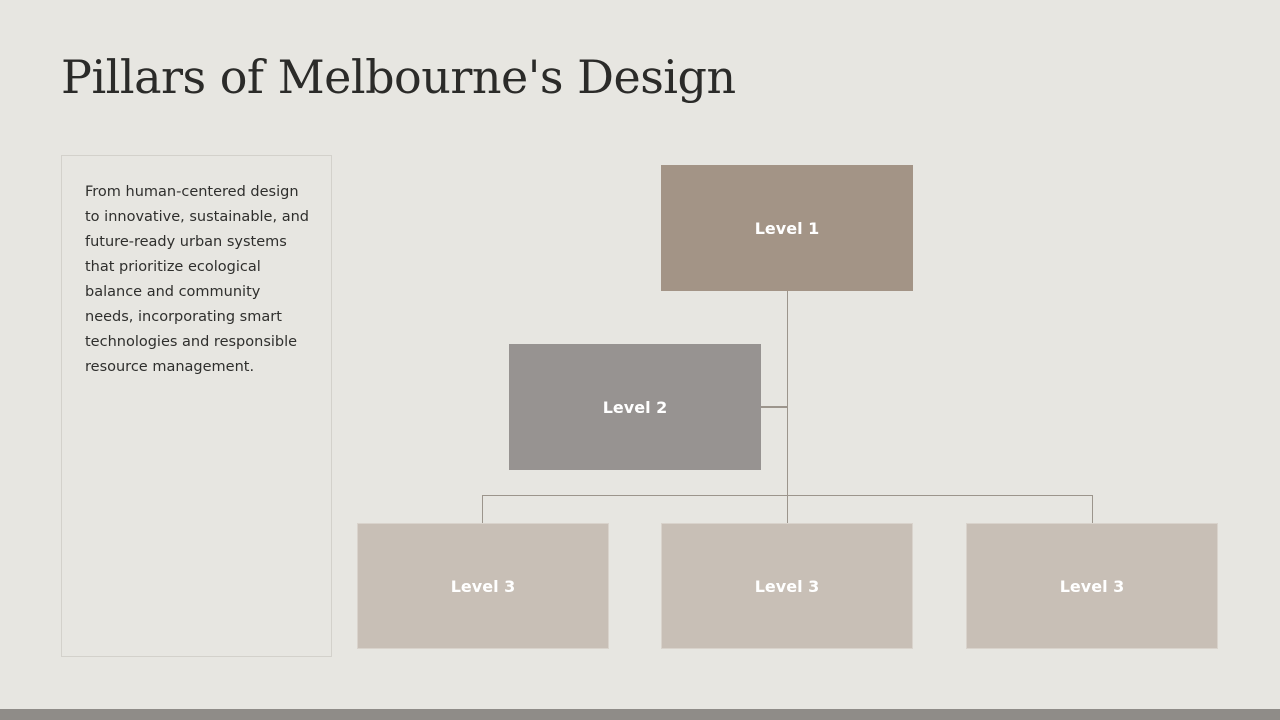 The width and height of the screenshot is (1280, 720). Describe the element at coordinates (640, 714) in the screenshot. I see `footer-bar` at that location.